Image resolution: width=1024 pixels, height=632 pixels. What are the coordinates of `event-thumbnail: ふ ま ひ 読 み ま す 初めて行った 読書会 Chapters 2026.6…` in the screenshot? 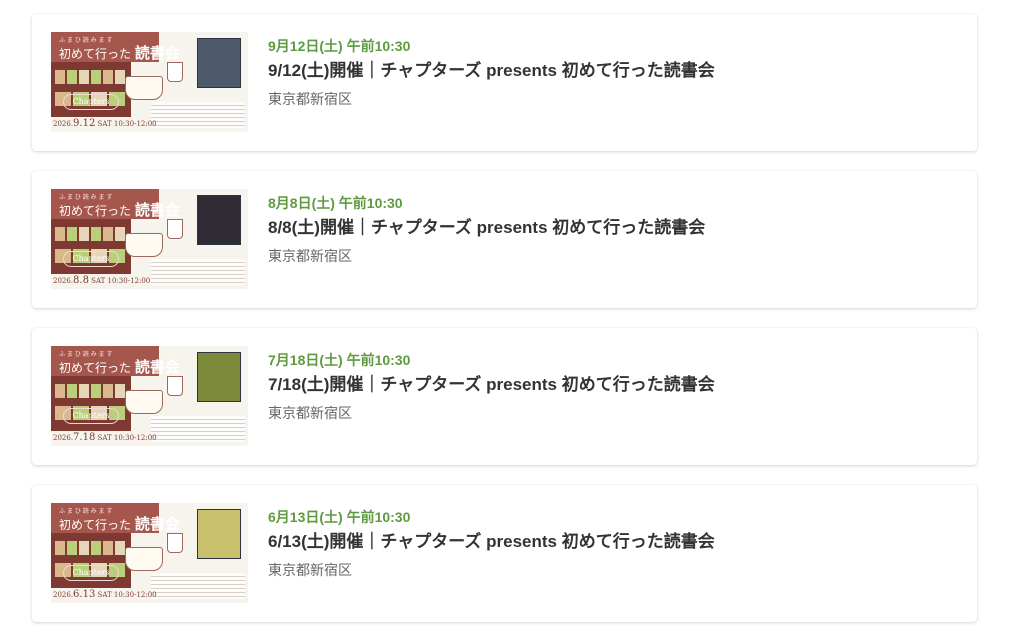 It's located at (149, 553).